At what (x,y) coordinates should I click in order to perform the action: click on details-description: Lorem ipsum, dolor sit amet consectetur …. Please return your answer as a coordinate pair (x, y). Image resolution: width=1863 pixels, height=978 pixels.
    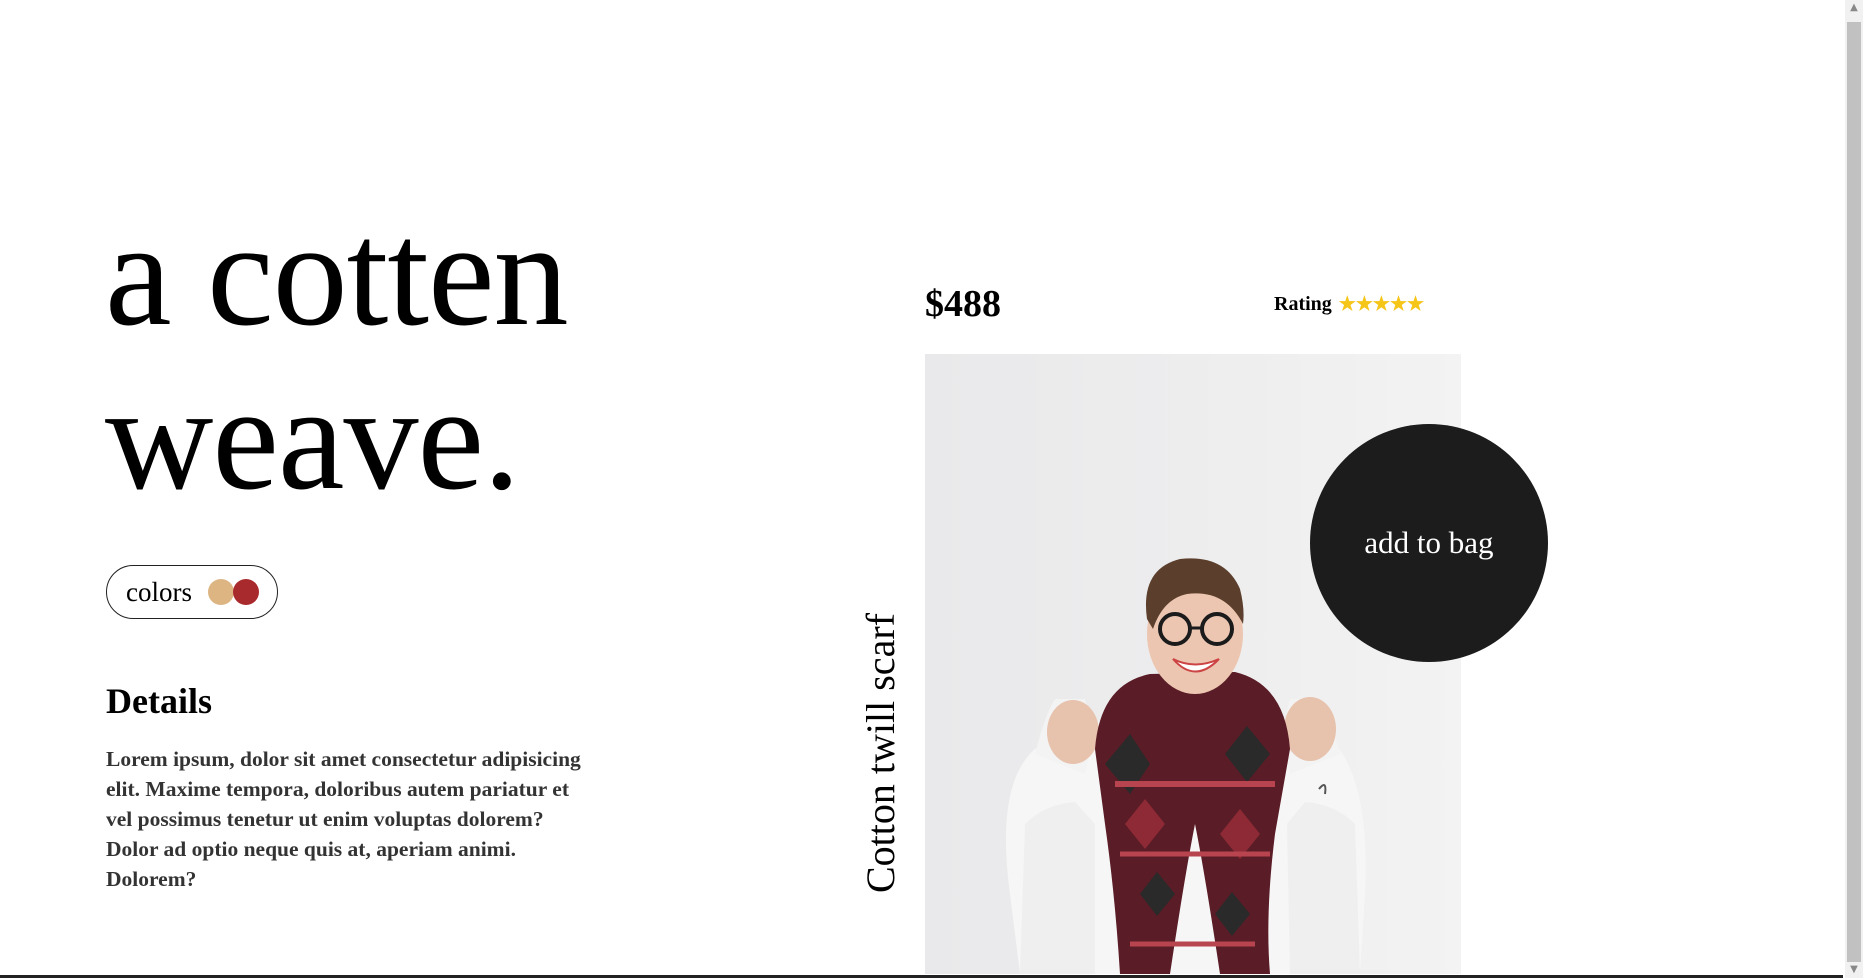
    Looking at the image, I should click on (343, 819).